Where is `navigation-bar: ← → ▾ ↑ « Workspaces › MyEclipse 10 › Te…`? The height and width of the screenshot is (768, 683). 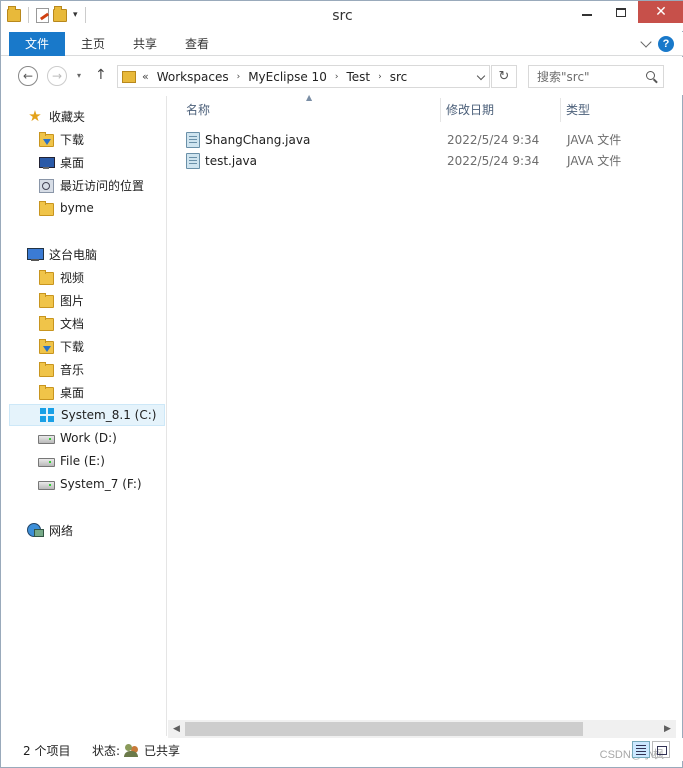
navigation-bar: ← → ▾ ↑ « Workspaces › MyEclipse 10 › Te… is located at coordinates (342, 76).